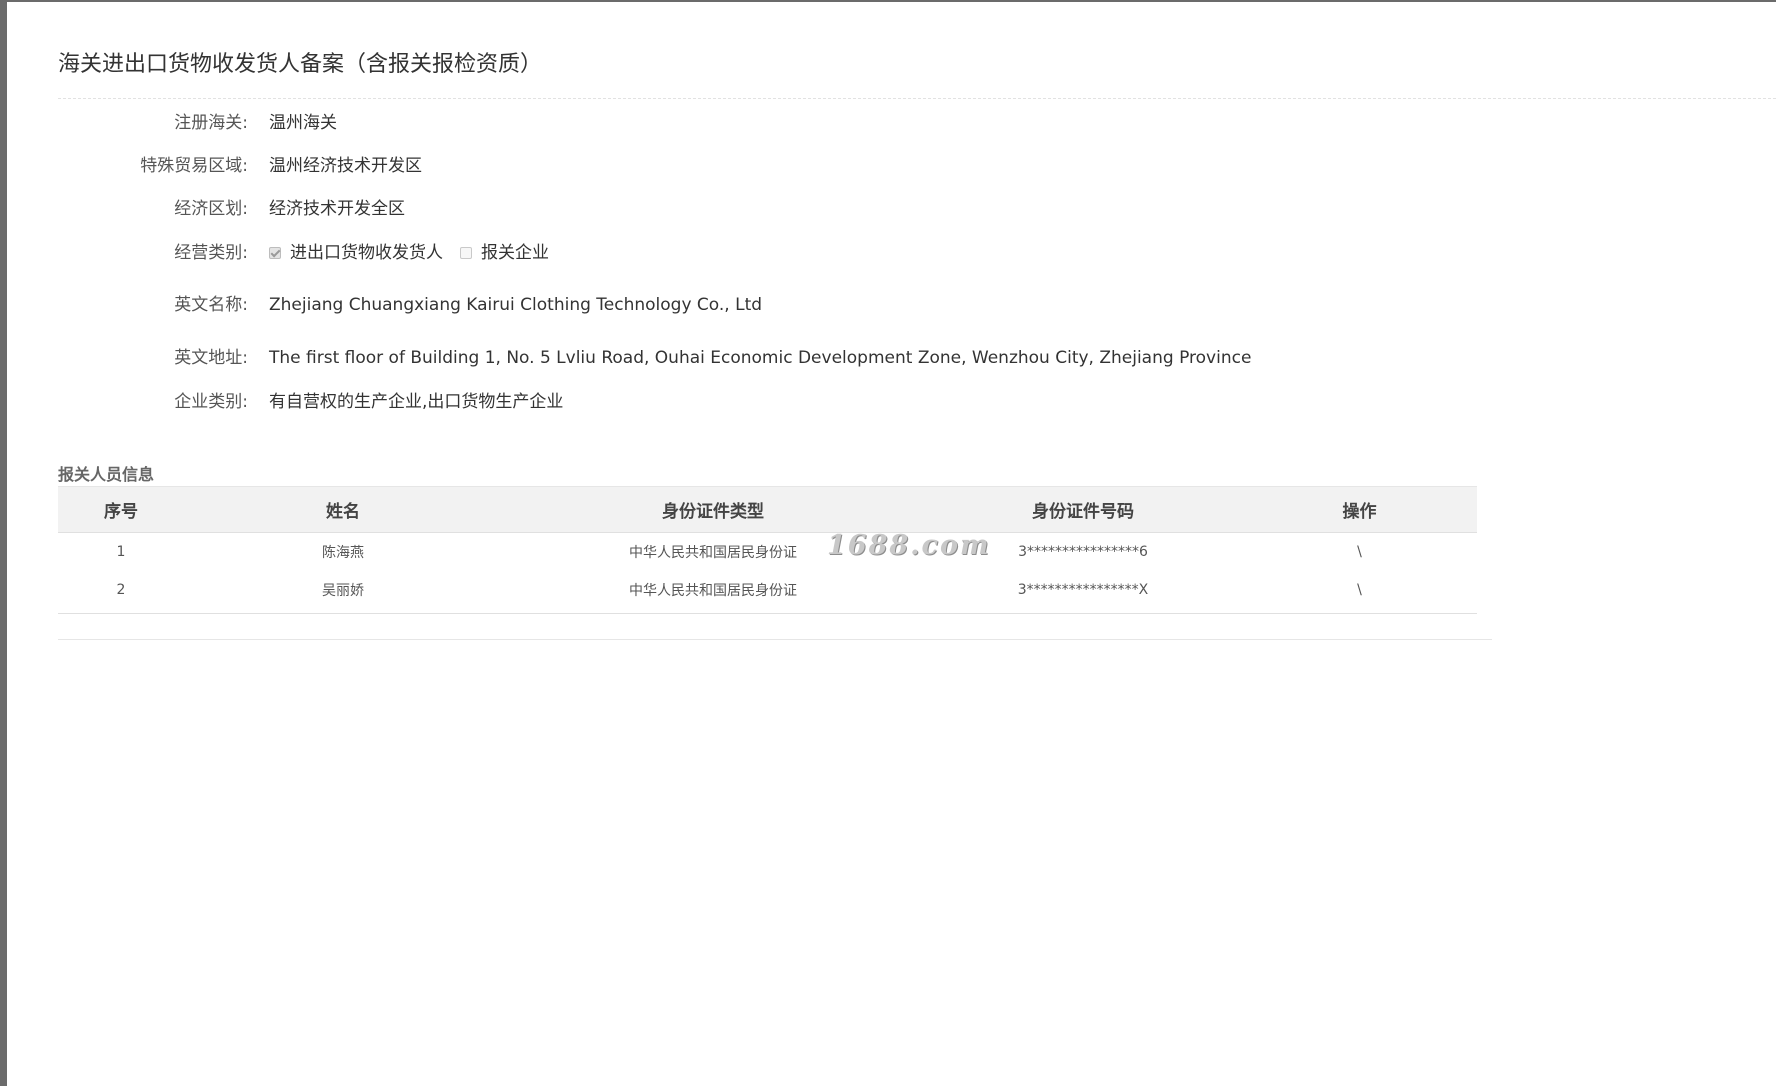 Image resolution: width=1776 pixels, height=1086 pixels. I want to click on table-row: 2 吴丽娇 中华人民共和国居民身份证 3****************X \, so click(767, 591).